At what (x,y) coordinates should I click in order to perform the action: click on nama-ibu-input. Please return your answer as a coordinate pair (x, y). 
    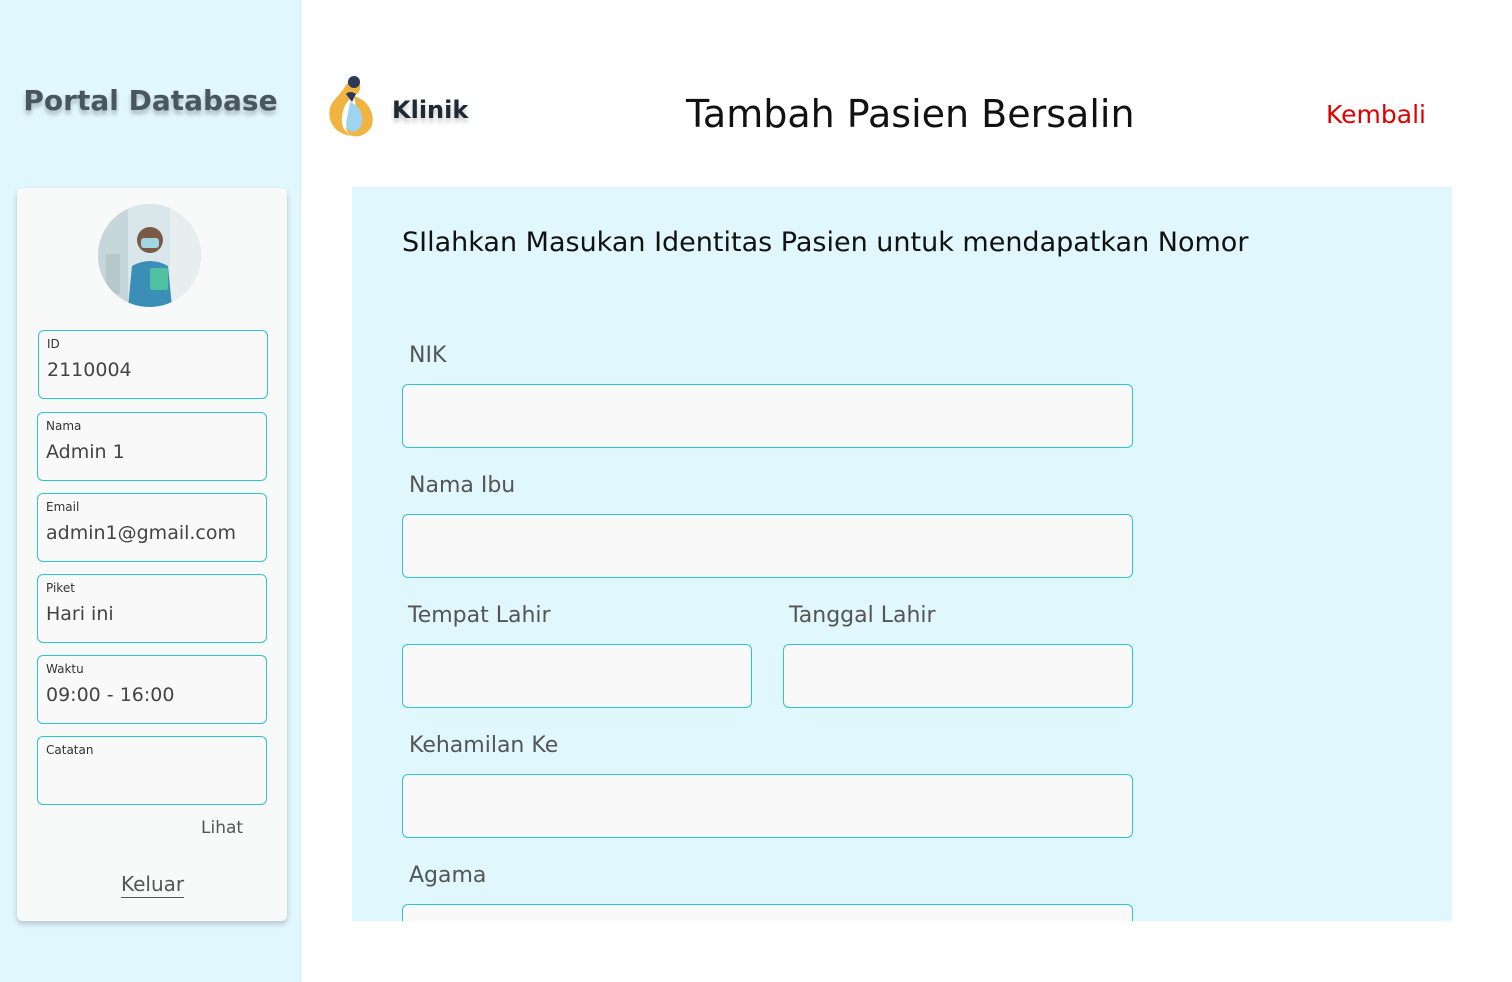
    Looking at the image, I should click on (767, 546).